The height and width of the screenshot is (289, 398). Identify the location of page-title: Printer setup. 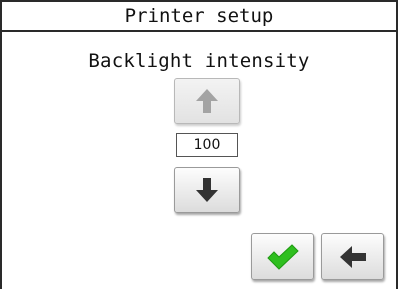
(199, 17).